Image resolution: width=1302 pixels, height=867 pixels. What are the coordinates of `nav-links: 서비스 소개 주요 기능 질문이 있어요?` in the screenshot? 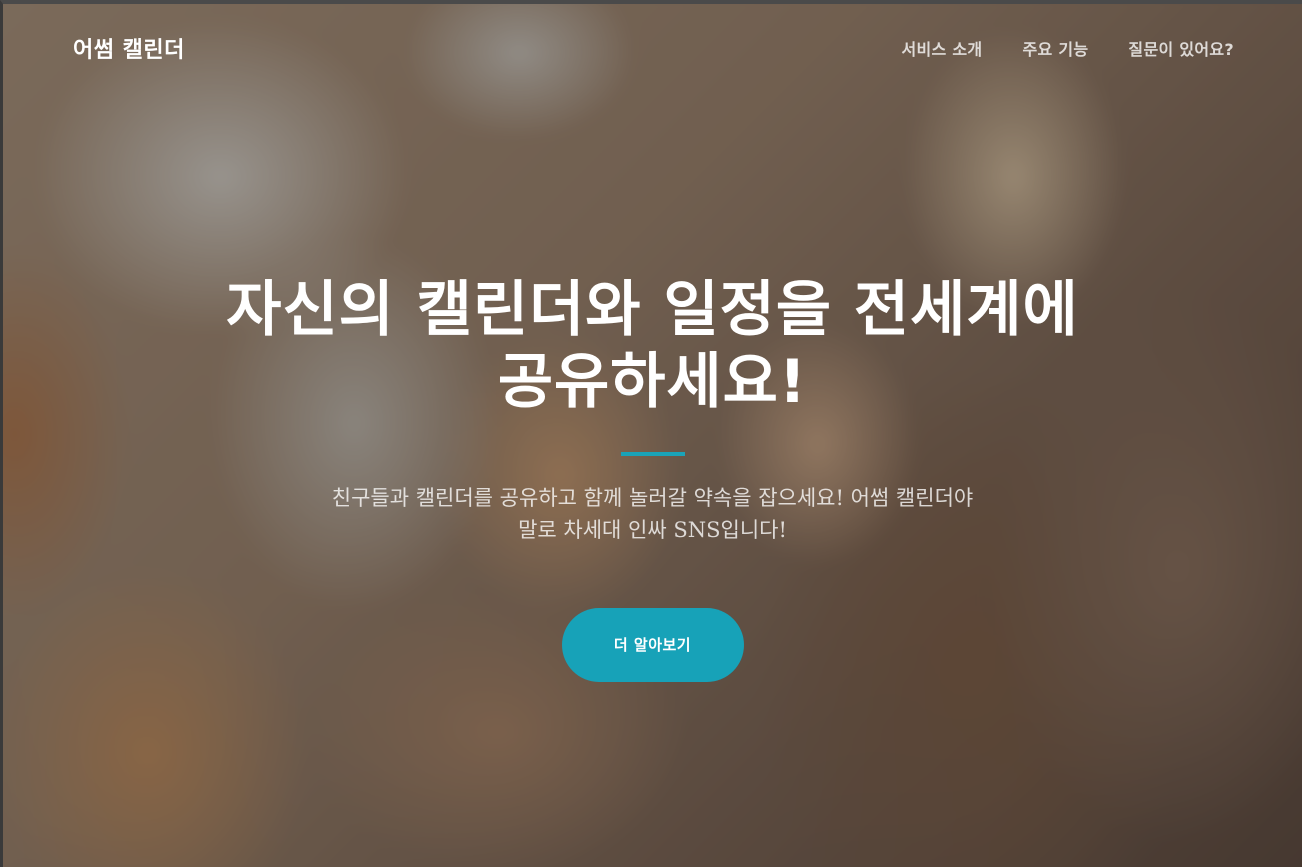 It's located at (1067, 48).